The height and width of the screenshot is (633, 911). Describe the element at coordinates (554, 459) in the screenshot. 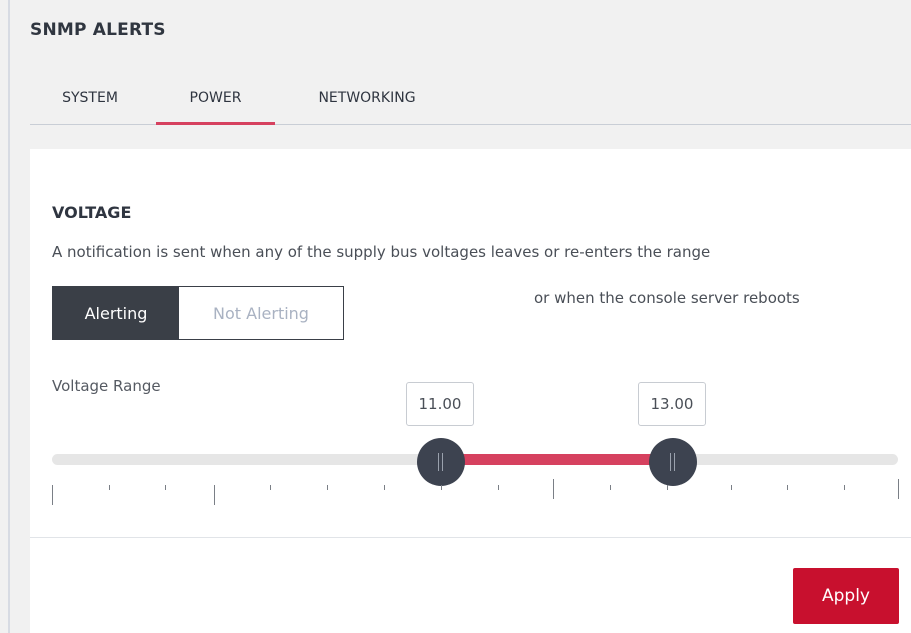

I see `slider-selected-range` at that location.